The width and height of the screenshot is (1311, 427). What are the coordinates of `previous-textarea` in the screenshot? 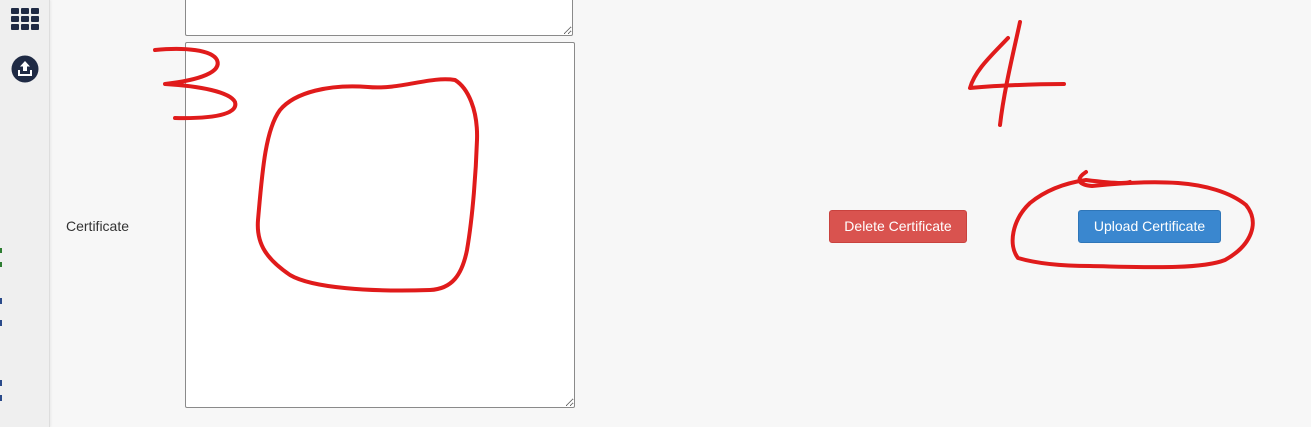 It's located at (379, 18).